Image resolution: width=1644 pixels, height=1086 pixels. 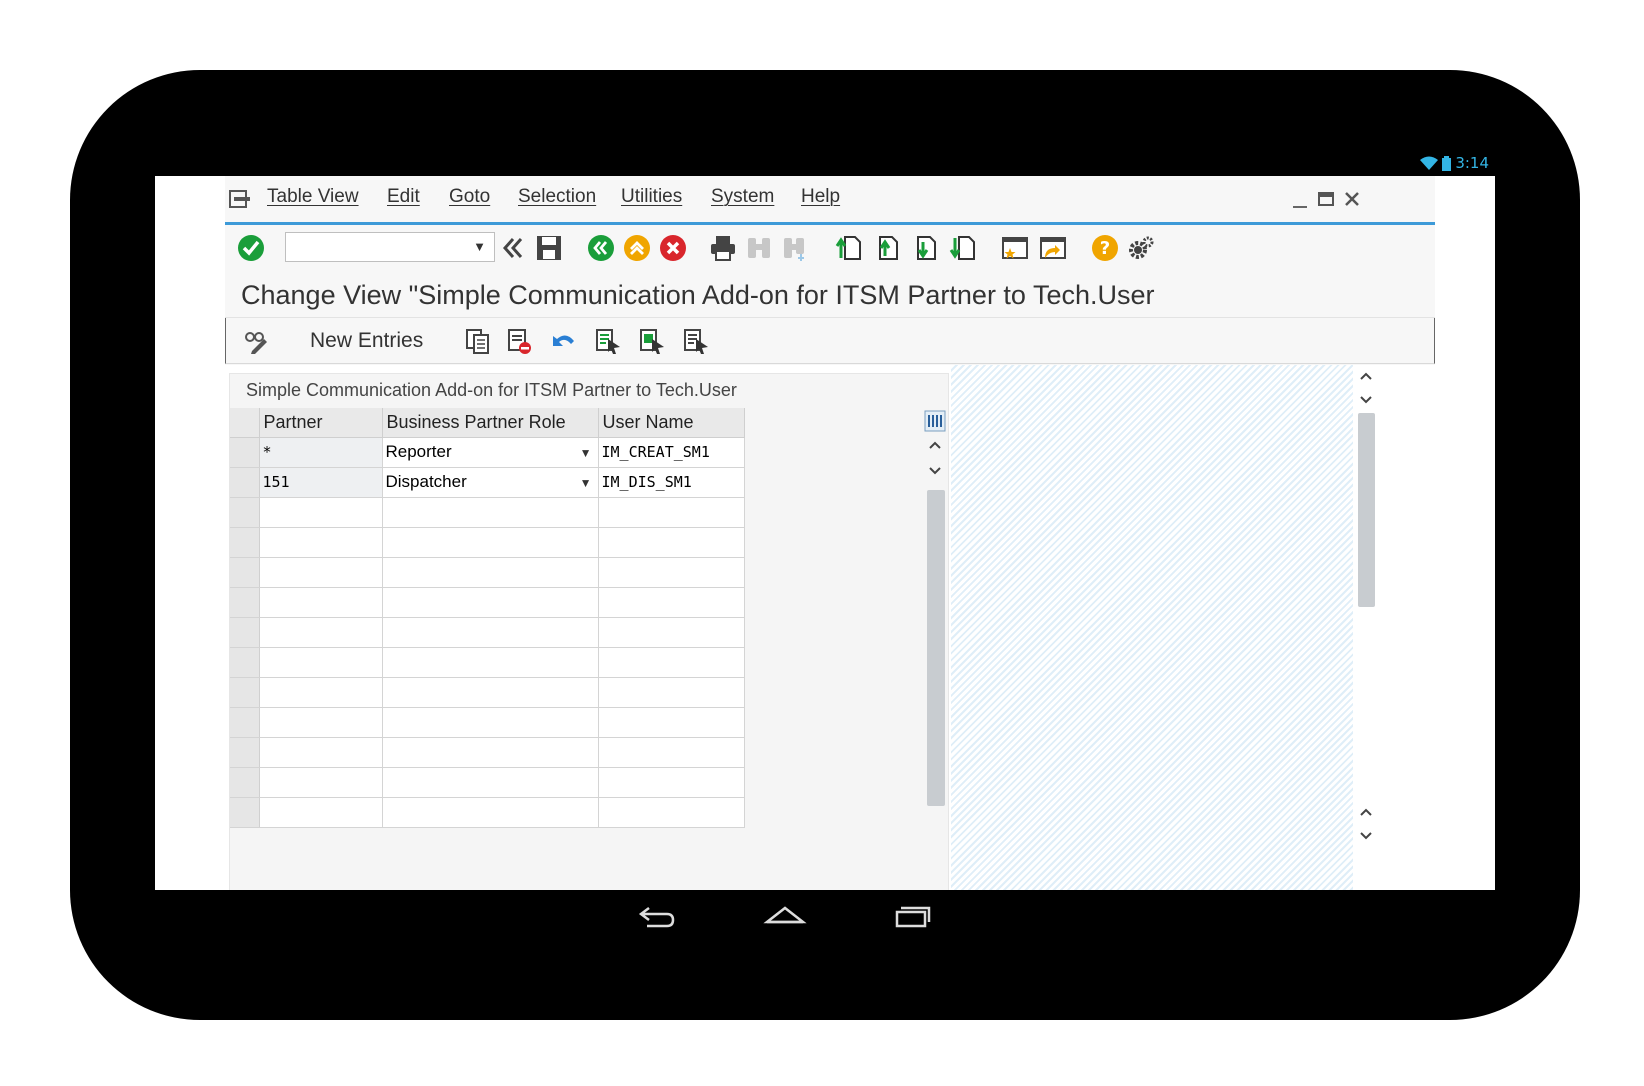 I want to click on copy-as-icon, so click(x=478, y=341).